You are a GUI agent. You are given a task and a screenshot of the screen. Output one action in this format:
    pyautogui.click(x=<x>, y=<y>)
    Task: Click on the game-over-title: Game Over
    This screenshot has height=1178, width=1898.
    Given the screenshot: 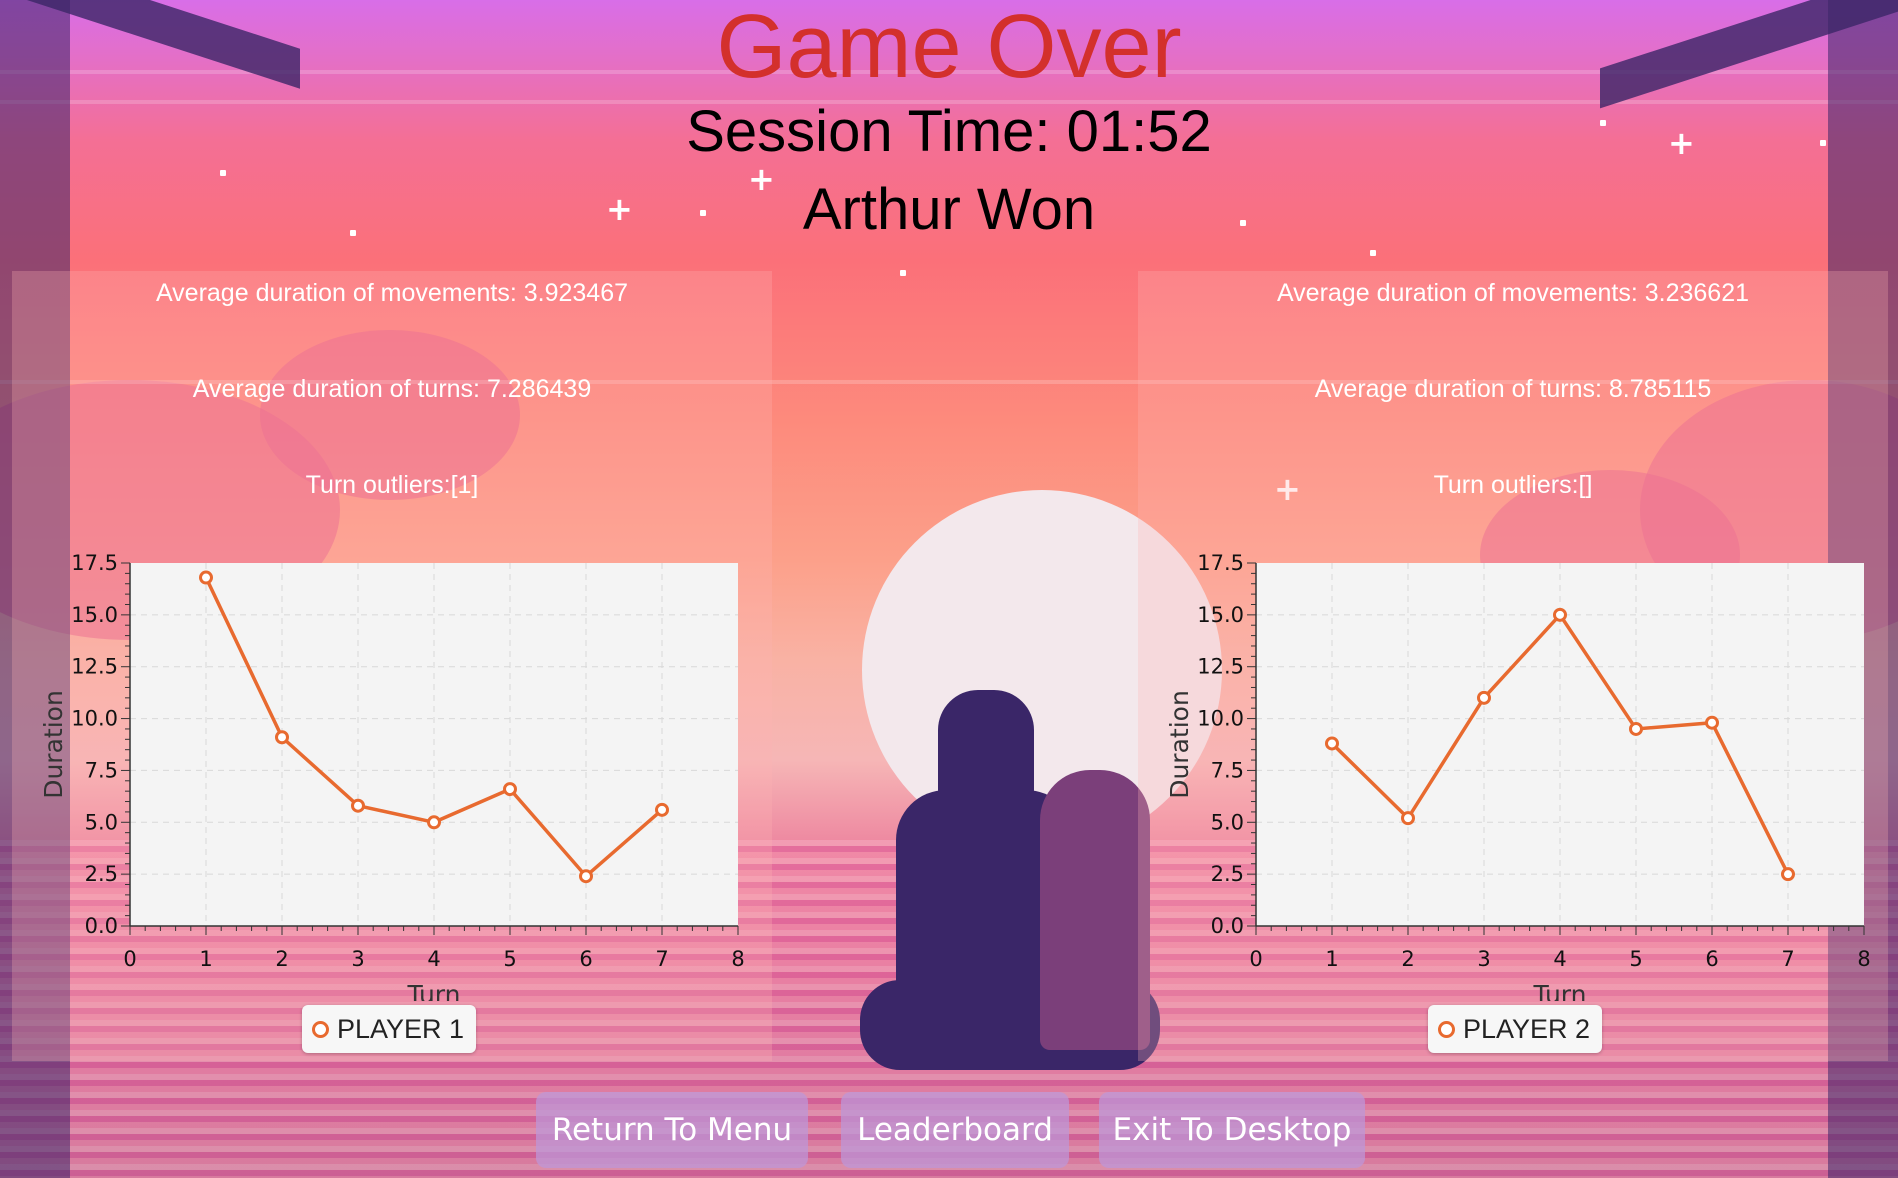 What is the action you would take?
    pyautogui.click(x=949, y=48)
    